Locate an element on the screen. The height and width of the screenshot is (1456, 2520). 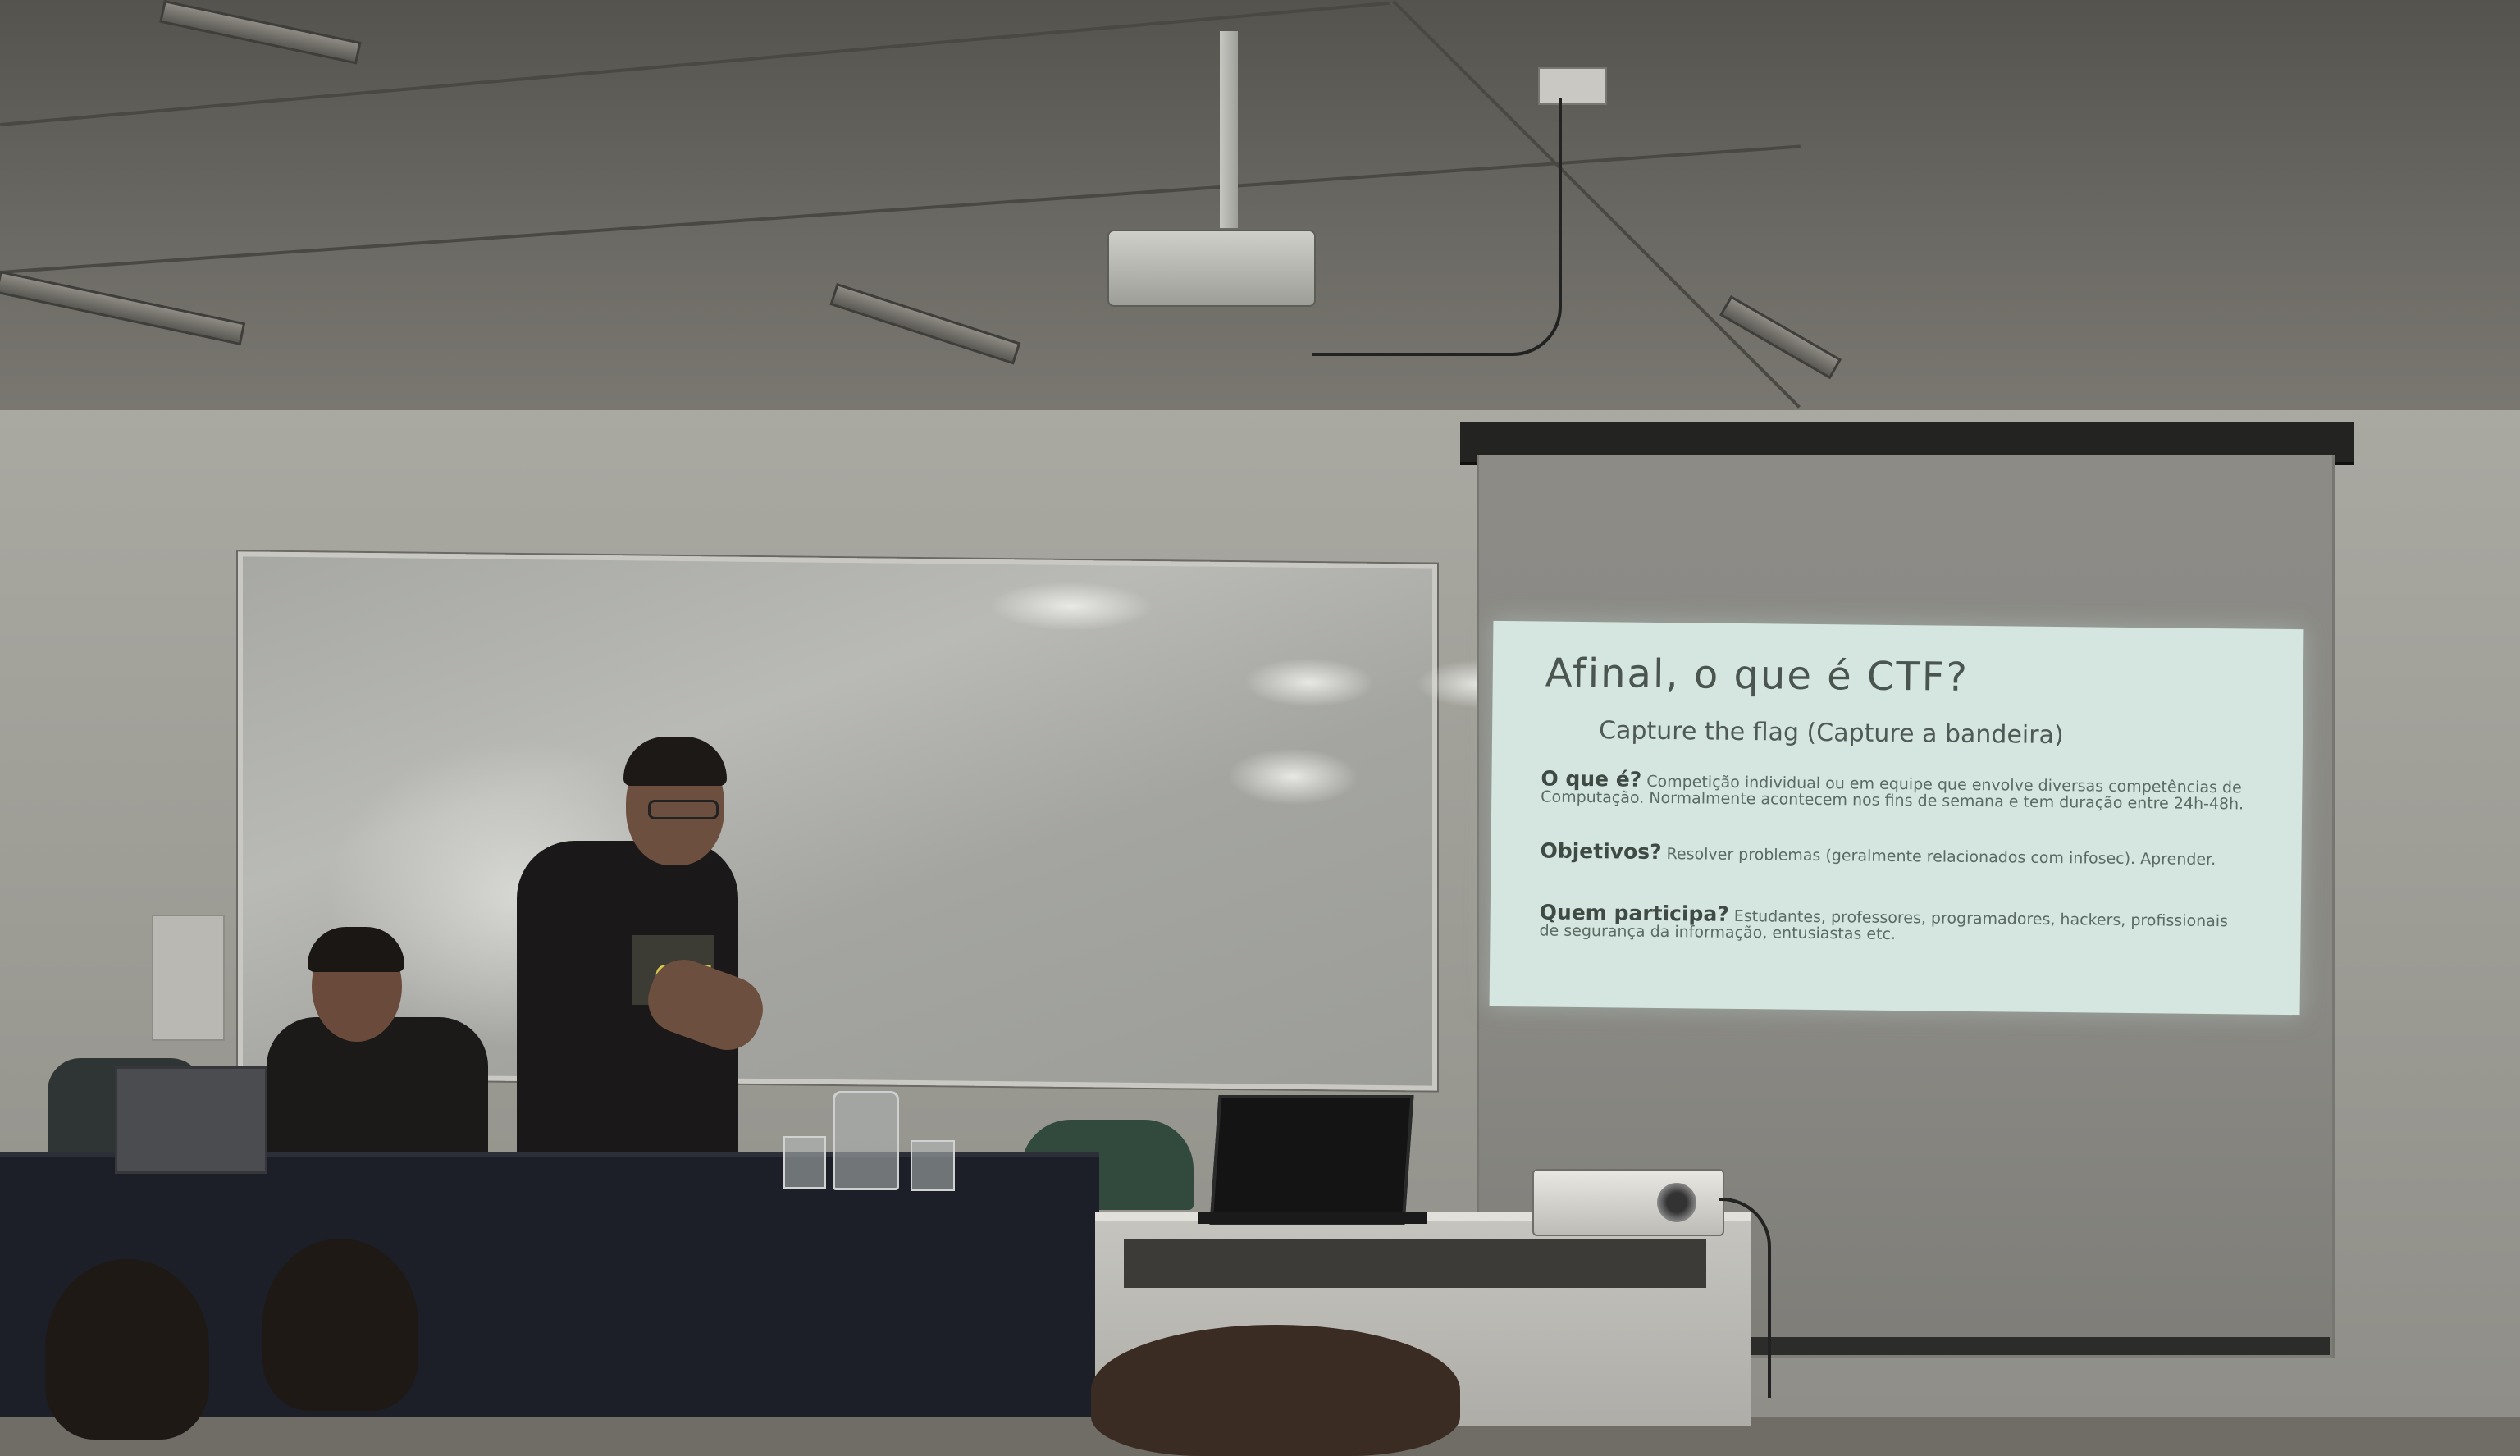
seated-person-body is located at coordinates (377, 1093).